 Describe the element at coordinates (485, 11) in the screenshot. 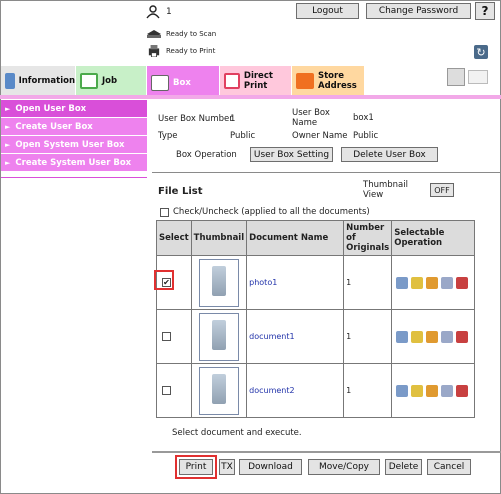

I see `help-button: ?` at that location.